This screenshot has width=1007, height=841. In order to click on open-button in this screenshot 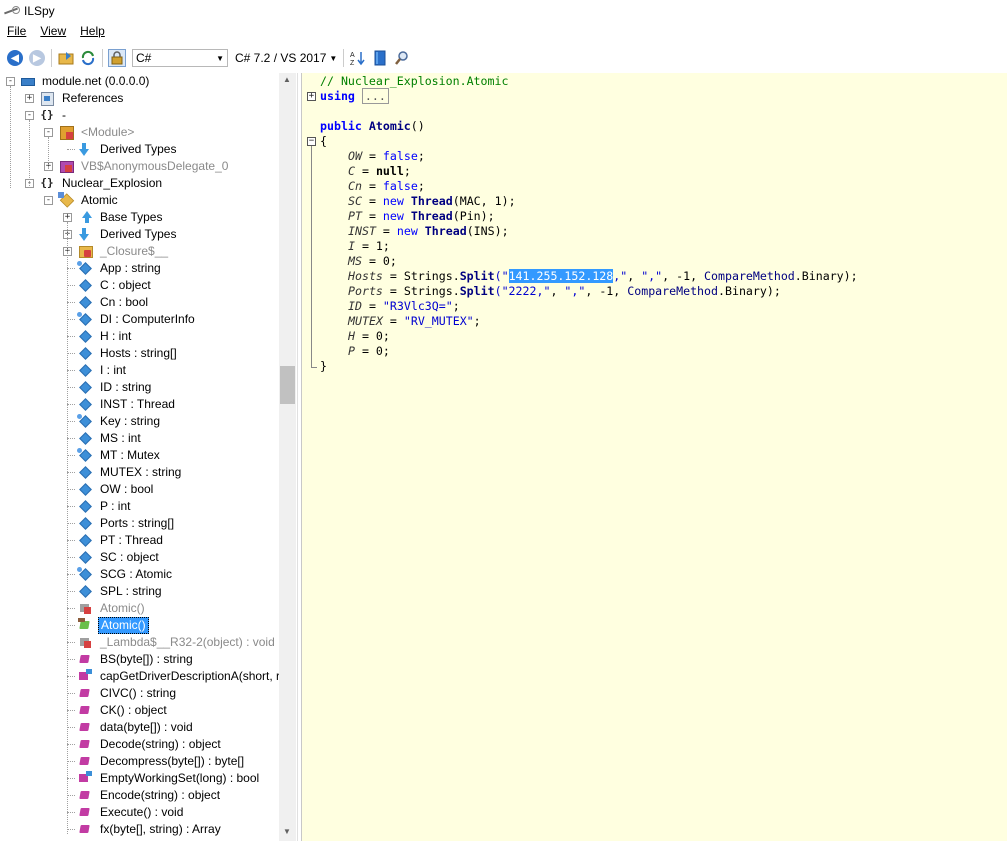, I will do `click(66, 58)`.